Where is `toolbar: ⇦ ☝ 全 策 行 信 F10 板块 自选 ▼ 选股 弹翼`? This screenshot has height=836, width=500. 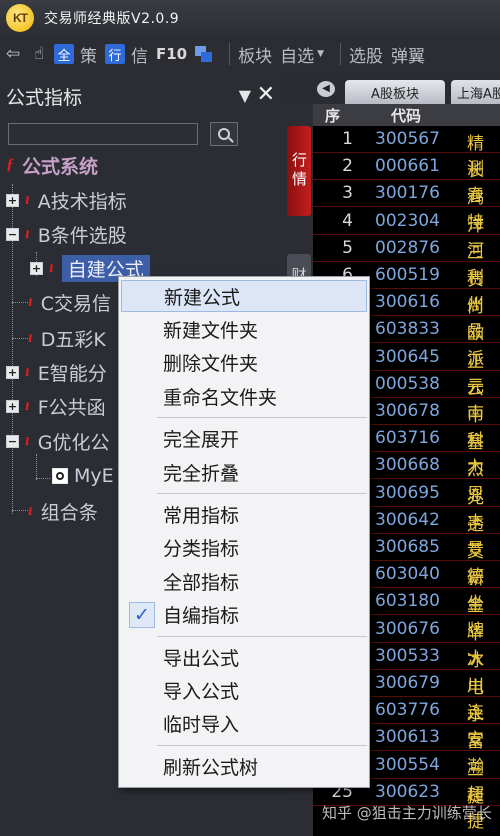 toolbar: ⇦ ☝ 全 策 行 信 F10 板块 自选 ▼ 选股 弹翼 is located at coordinates (250, 54).